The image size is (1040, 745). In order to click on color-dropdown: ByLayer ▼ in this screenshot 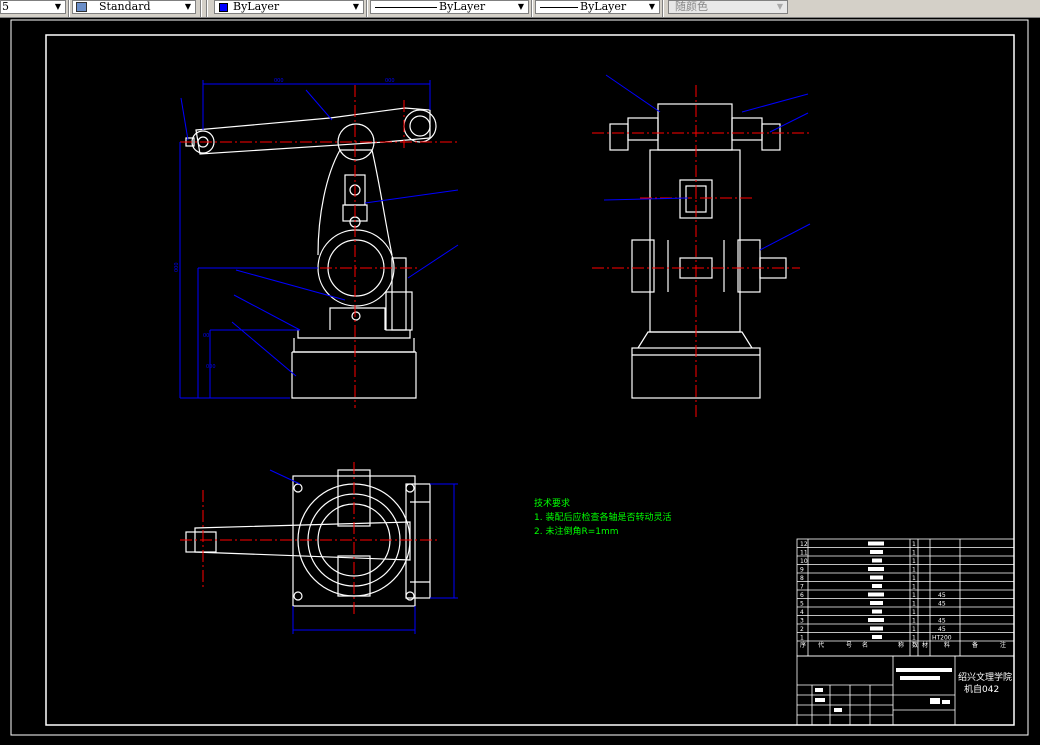, I will do `click(289, 7)`.